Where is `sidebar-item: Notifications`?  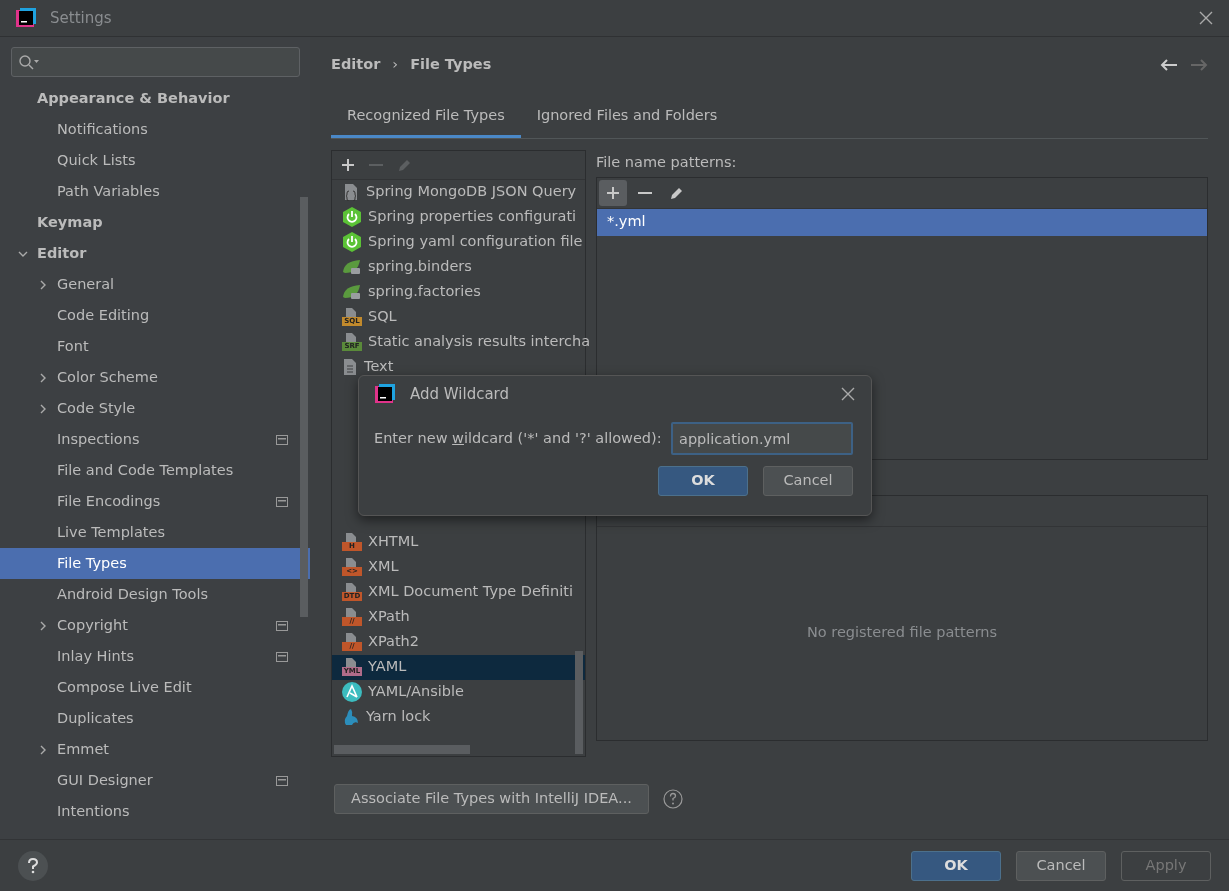 sidebar-item: Notifications is located at coordinates (155, 129).